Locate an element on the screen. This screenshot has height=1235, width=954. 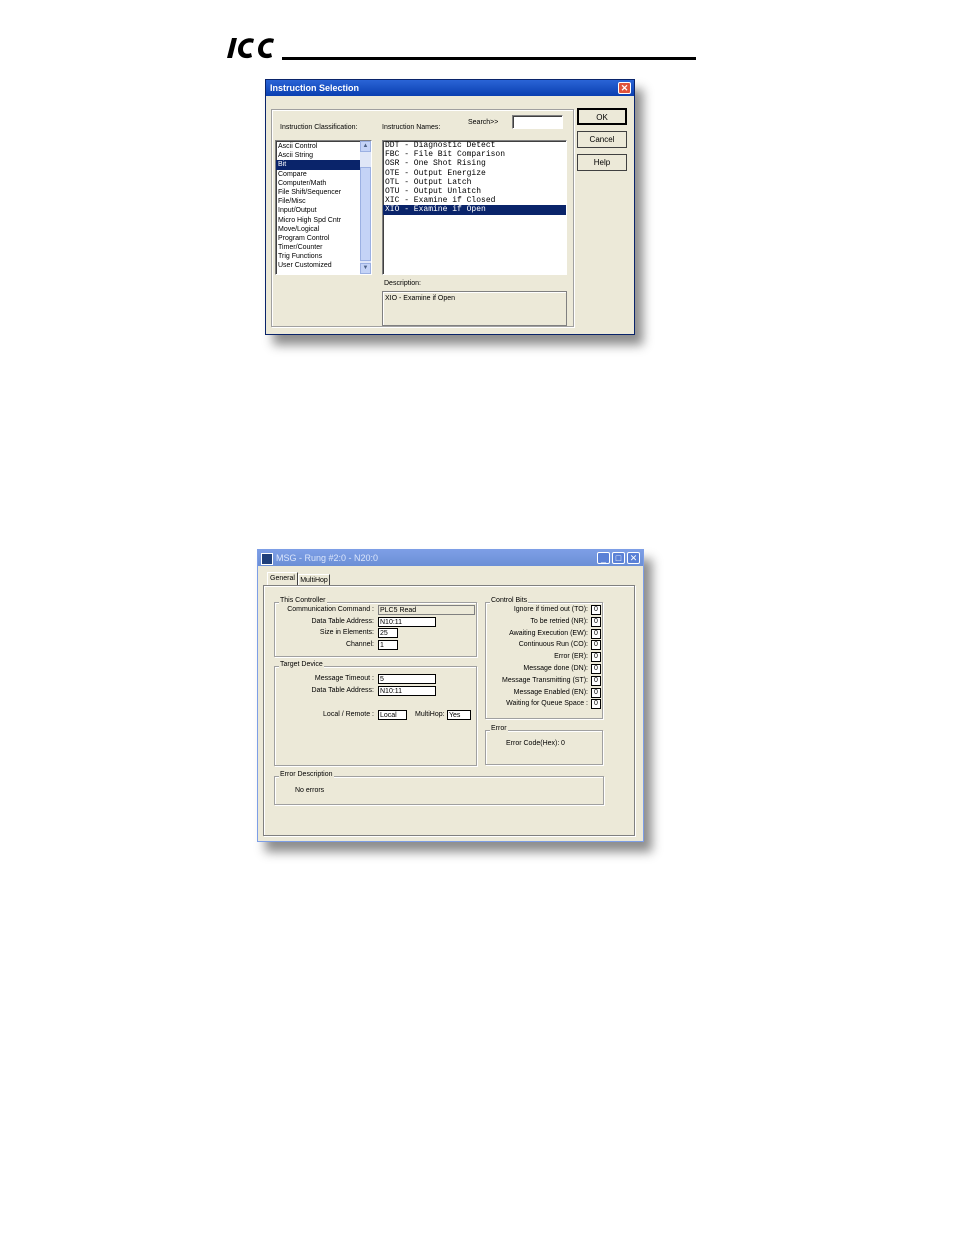
instruction-item: DDT - Diagnostic Detect is located at coordinates (474, 145).